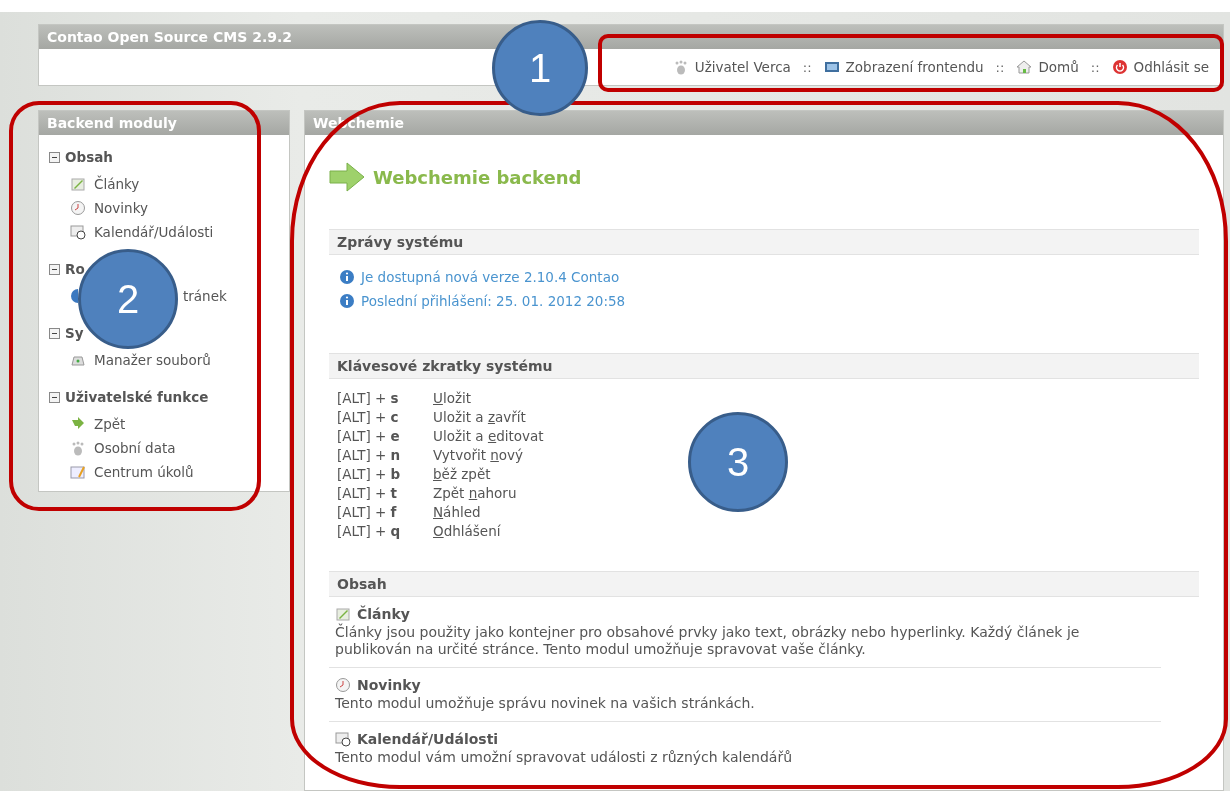  What do you see at coordinates (385, 474) in the screenshot?
I see `shortcut-keys: [ALT] + b` at bounding box center [385, 474].